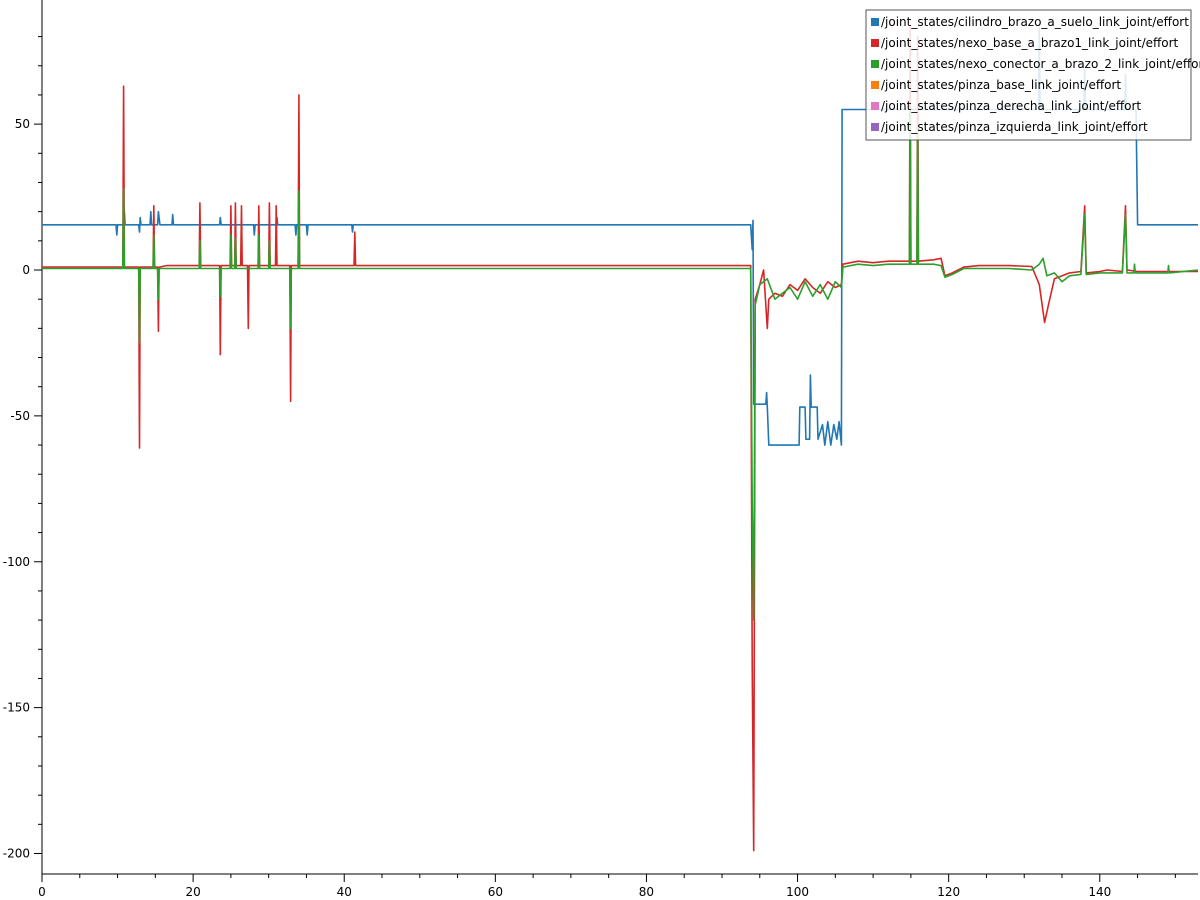  I want to click on x-tick-label: 60, so click(495, 892).